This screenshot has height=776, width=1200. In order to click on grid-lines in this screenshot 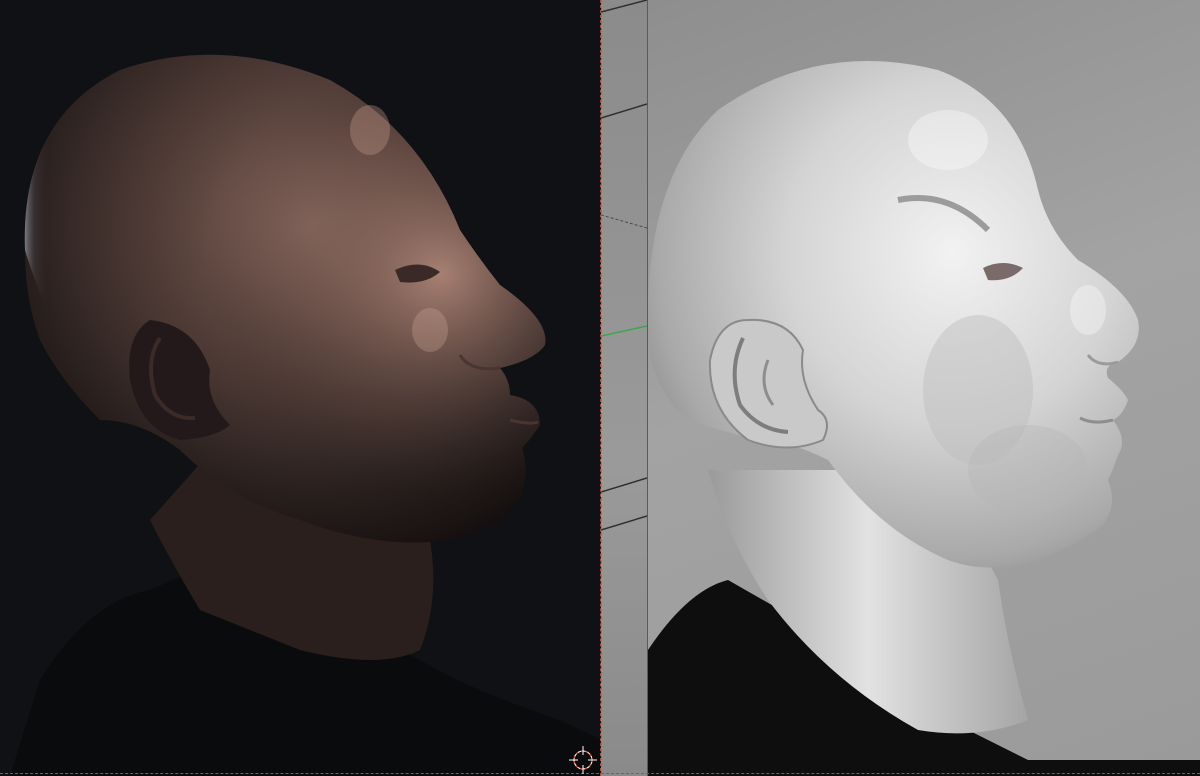, I will do `click(624, 388)`.